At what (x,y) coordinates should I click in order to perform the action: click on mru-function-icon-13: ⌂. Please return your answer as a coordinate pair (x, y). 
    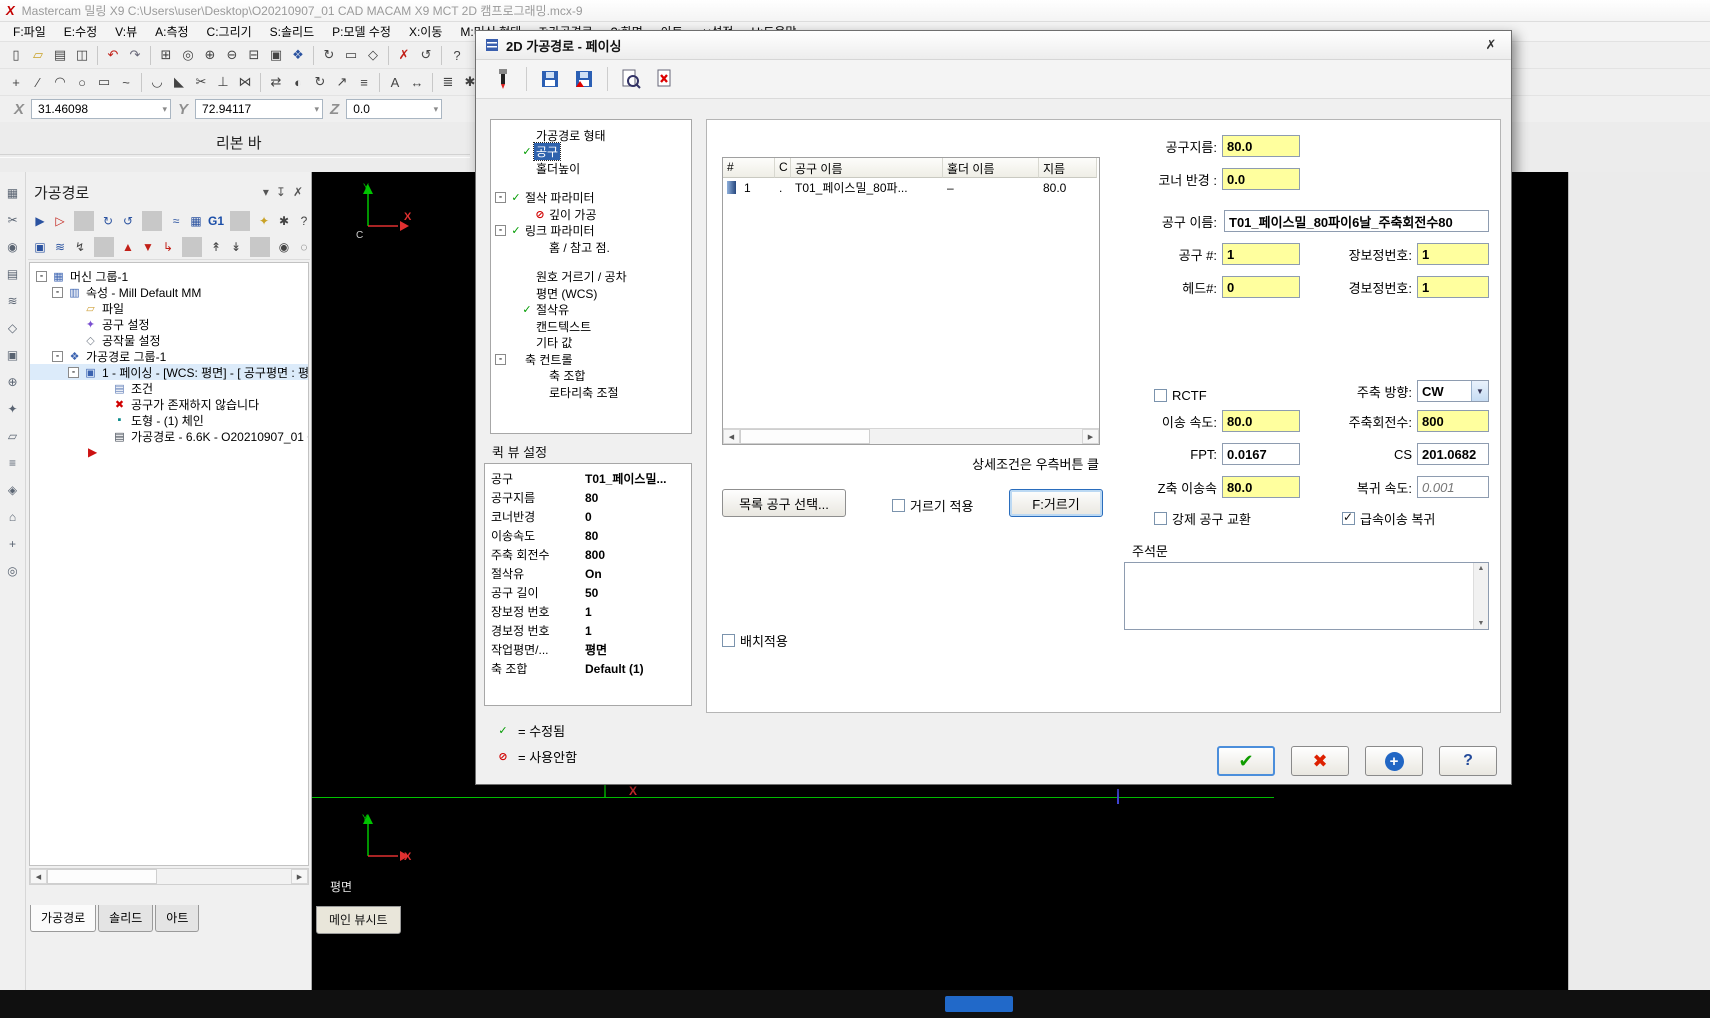
    Looking at the image, I should click on (13, 517).